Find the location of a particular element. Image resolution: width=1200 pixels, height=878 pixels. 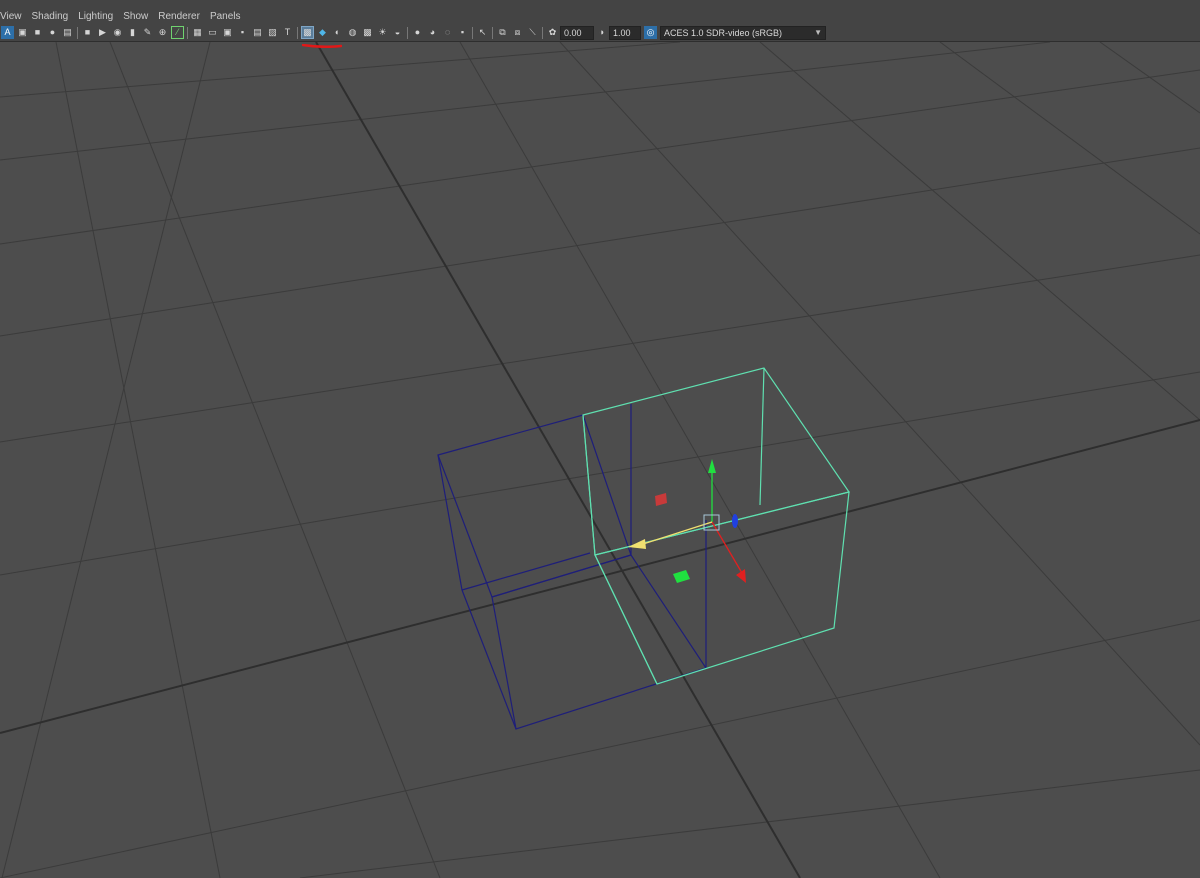

2d-pan-zoom-icon: ▤ is located at coordinates (67, 32).